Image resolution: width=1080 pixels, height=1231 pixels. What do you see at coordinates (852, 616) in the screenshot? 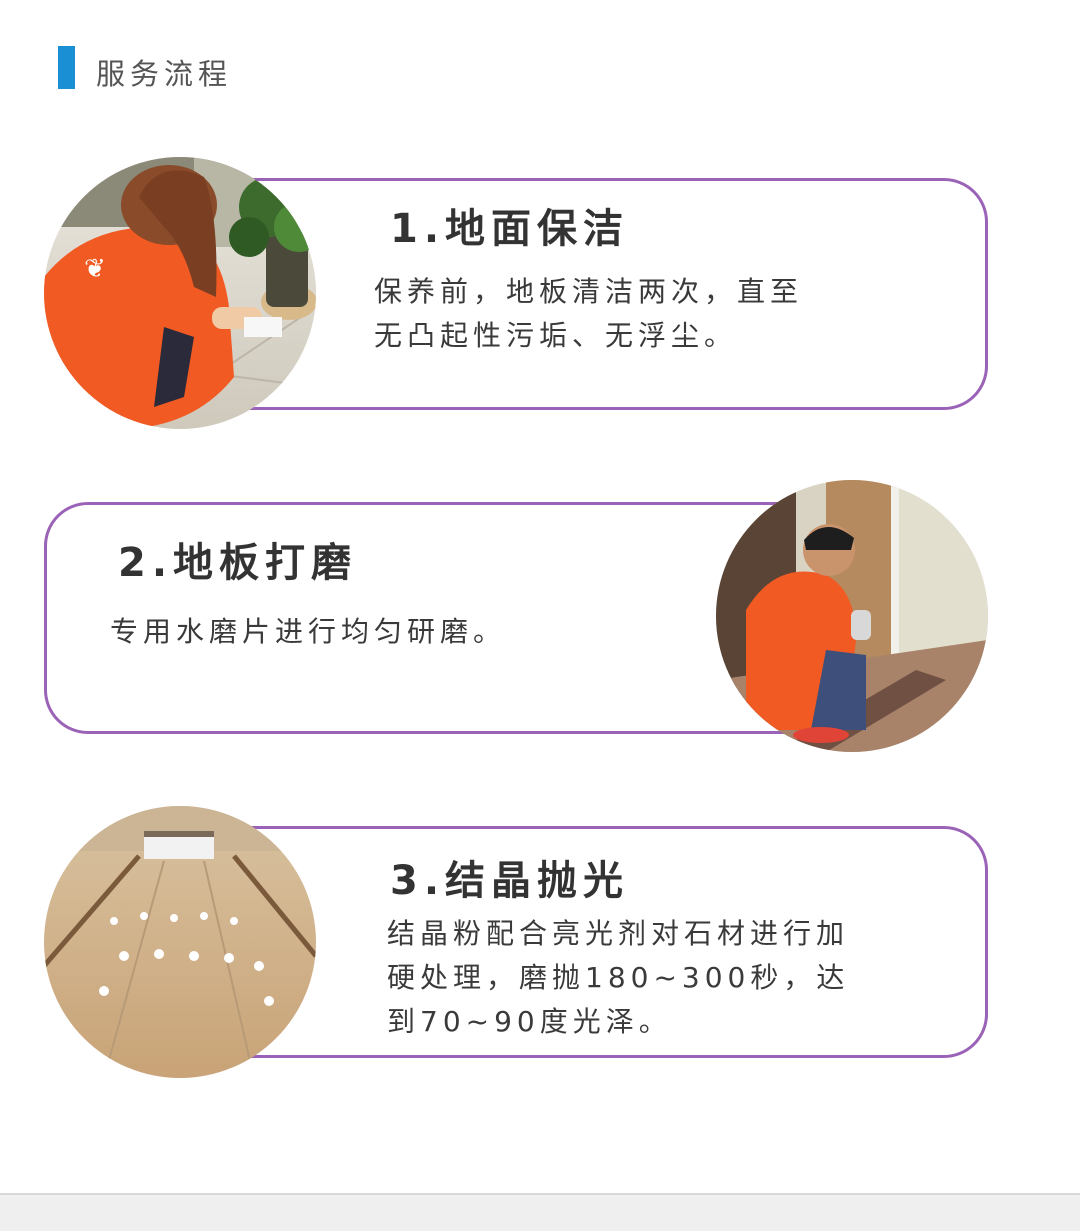
I see `worker-grinding-floor-photo` at bounding box center [852, 616].